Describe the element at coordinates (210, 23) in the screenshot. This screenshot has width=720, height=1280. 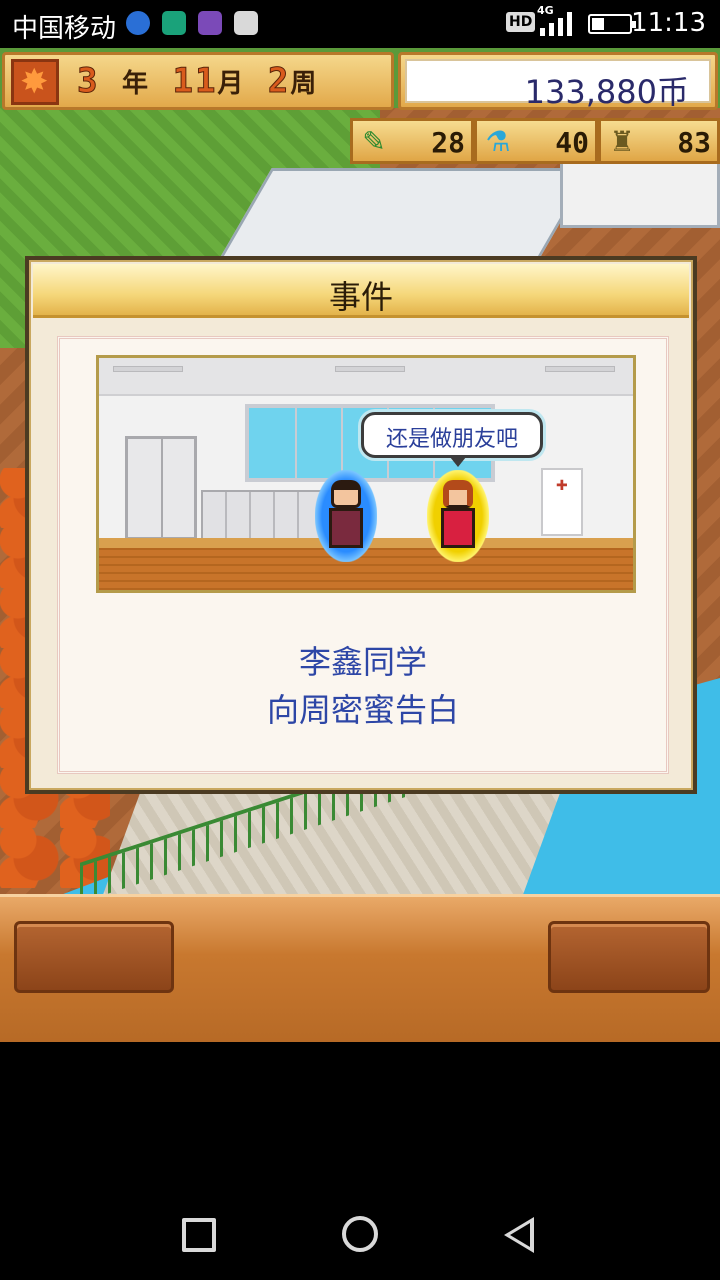
I see `gallery-icon` at that location.